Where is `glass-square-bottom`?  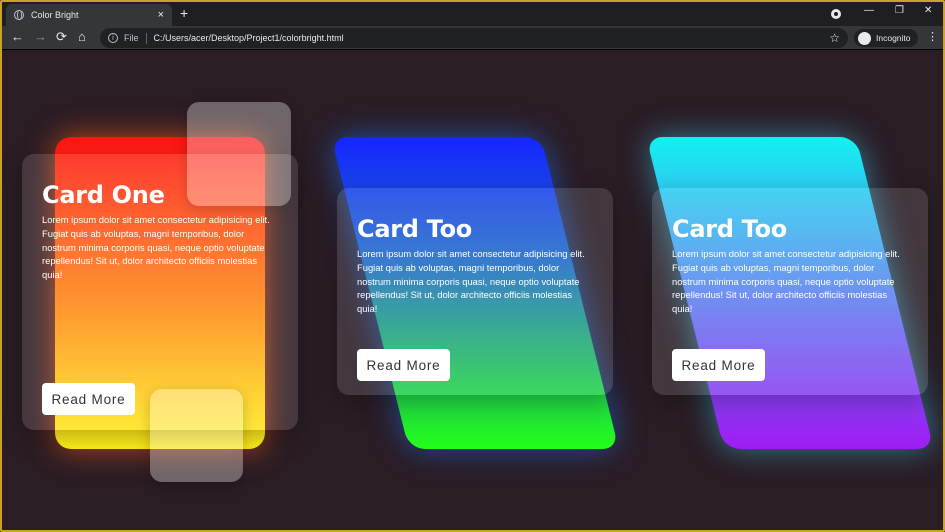 glass-square-bottom is located at coordinates (196, 435).